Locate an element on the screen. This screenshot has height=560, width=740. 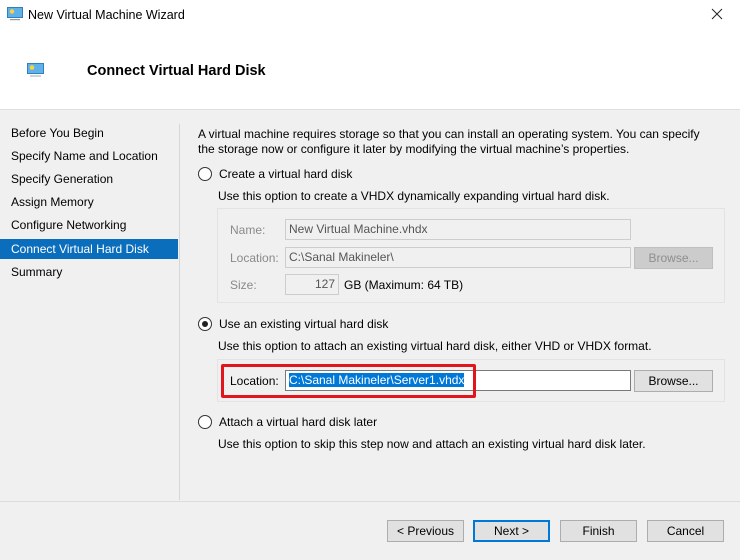
radio-create-virtual-hard-disk: Create a virtual hard disk is located at coordinates (275, 174).